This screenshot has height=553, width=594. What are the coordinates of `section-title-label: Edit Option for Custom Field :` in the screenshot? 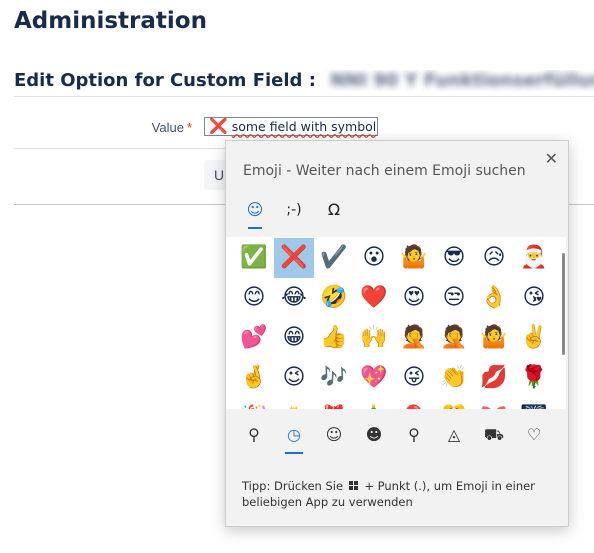 It's located at (165, 80).